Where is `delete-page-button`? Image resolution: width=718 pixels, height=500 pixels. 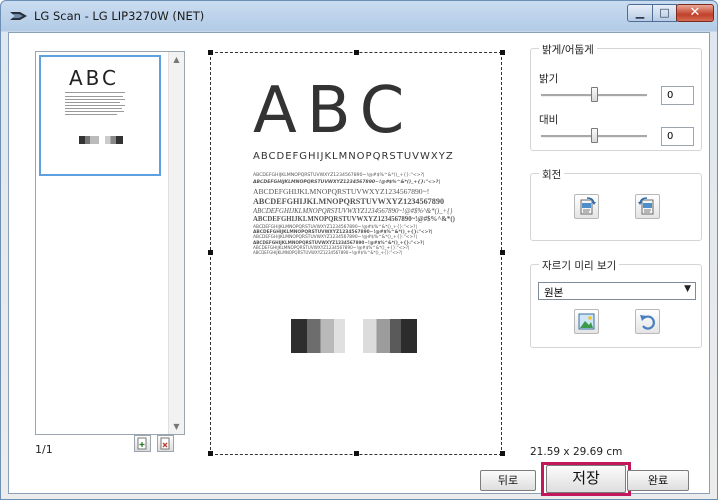 delete-page-button is located at coordinates (165, 443).